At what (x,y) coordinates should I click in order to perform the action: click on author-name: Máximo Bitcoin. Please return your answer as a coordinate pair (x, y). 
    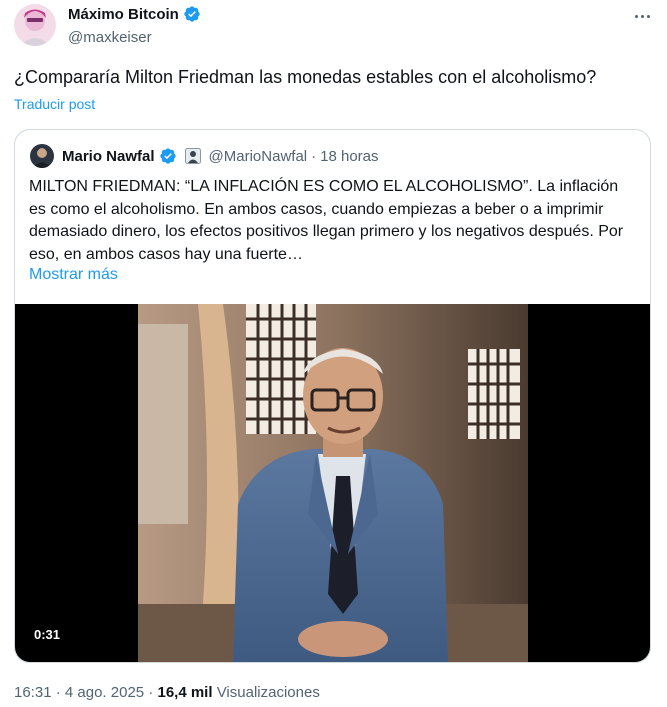
    Looking at the image, I should click on (134, 14).